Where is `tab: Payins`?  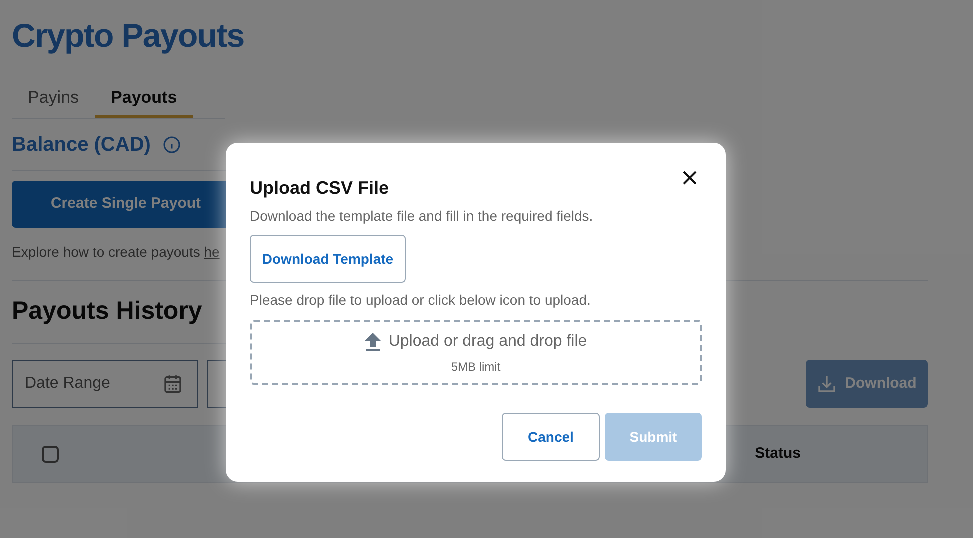
tab: Payins is located at coordinates (54, 99).